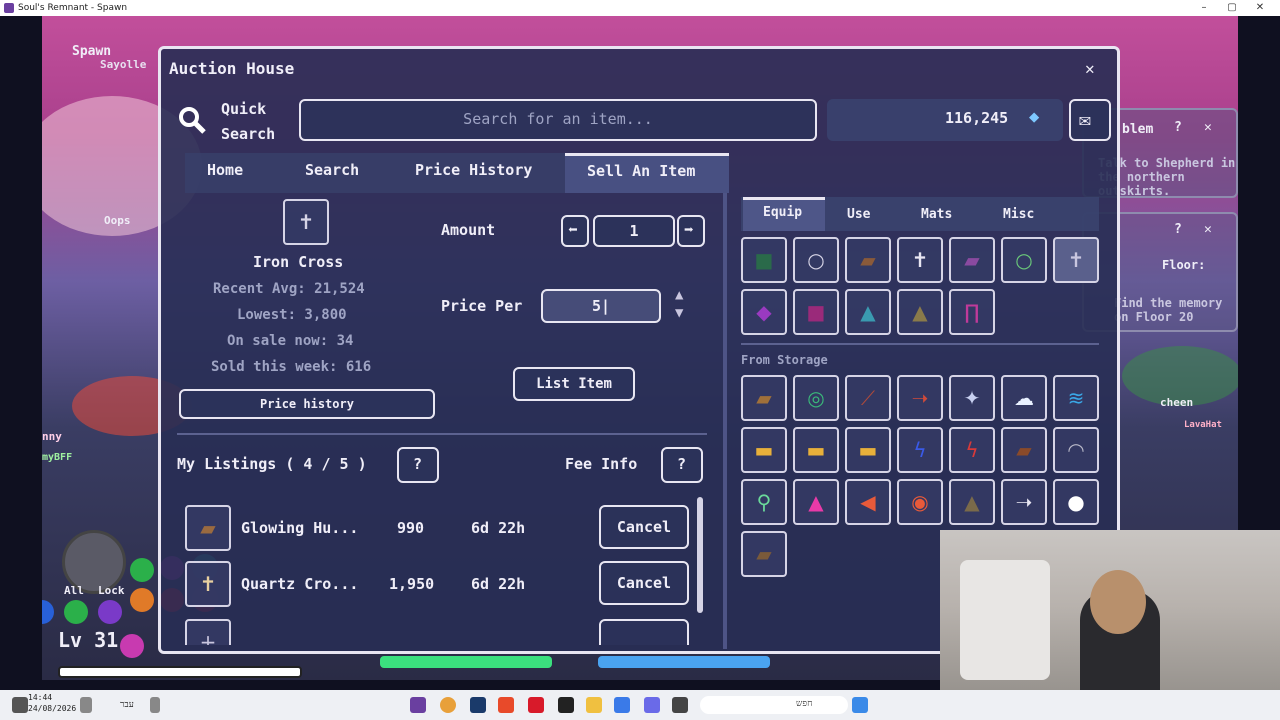 The height and width of the screenshot is (720, 1280). Describe the element at coordinates (1076, 398) in the screenshot. I see `storage-slot: ≋` at that location.